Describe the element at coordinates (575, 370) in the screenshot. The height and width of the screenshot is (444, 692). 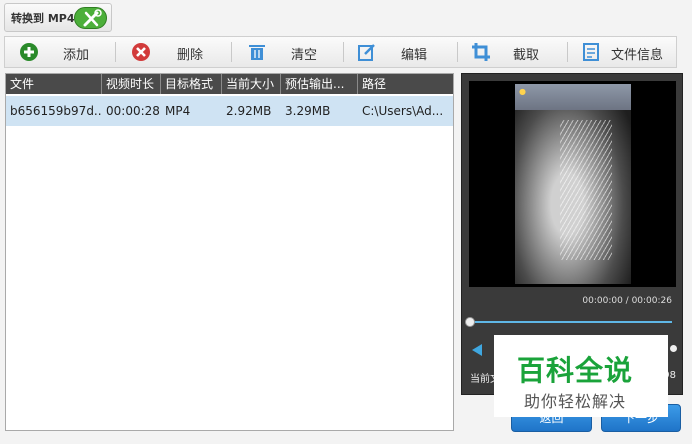
I see `watermark-title: 百科全说` at that location.